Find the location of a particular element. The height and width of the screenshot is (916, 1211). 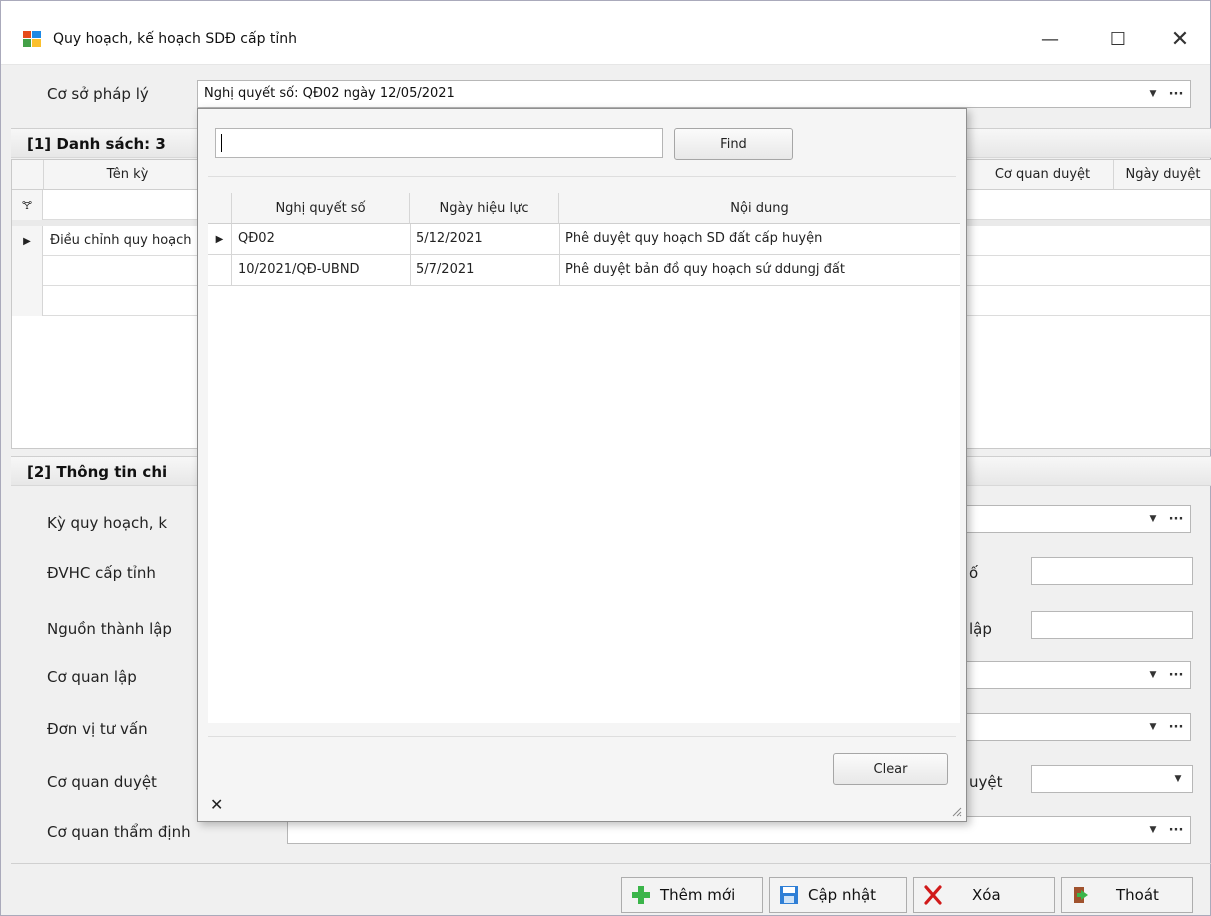

exit-door-icon is located at coordinates (1081, 895).